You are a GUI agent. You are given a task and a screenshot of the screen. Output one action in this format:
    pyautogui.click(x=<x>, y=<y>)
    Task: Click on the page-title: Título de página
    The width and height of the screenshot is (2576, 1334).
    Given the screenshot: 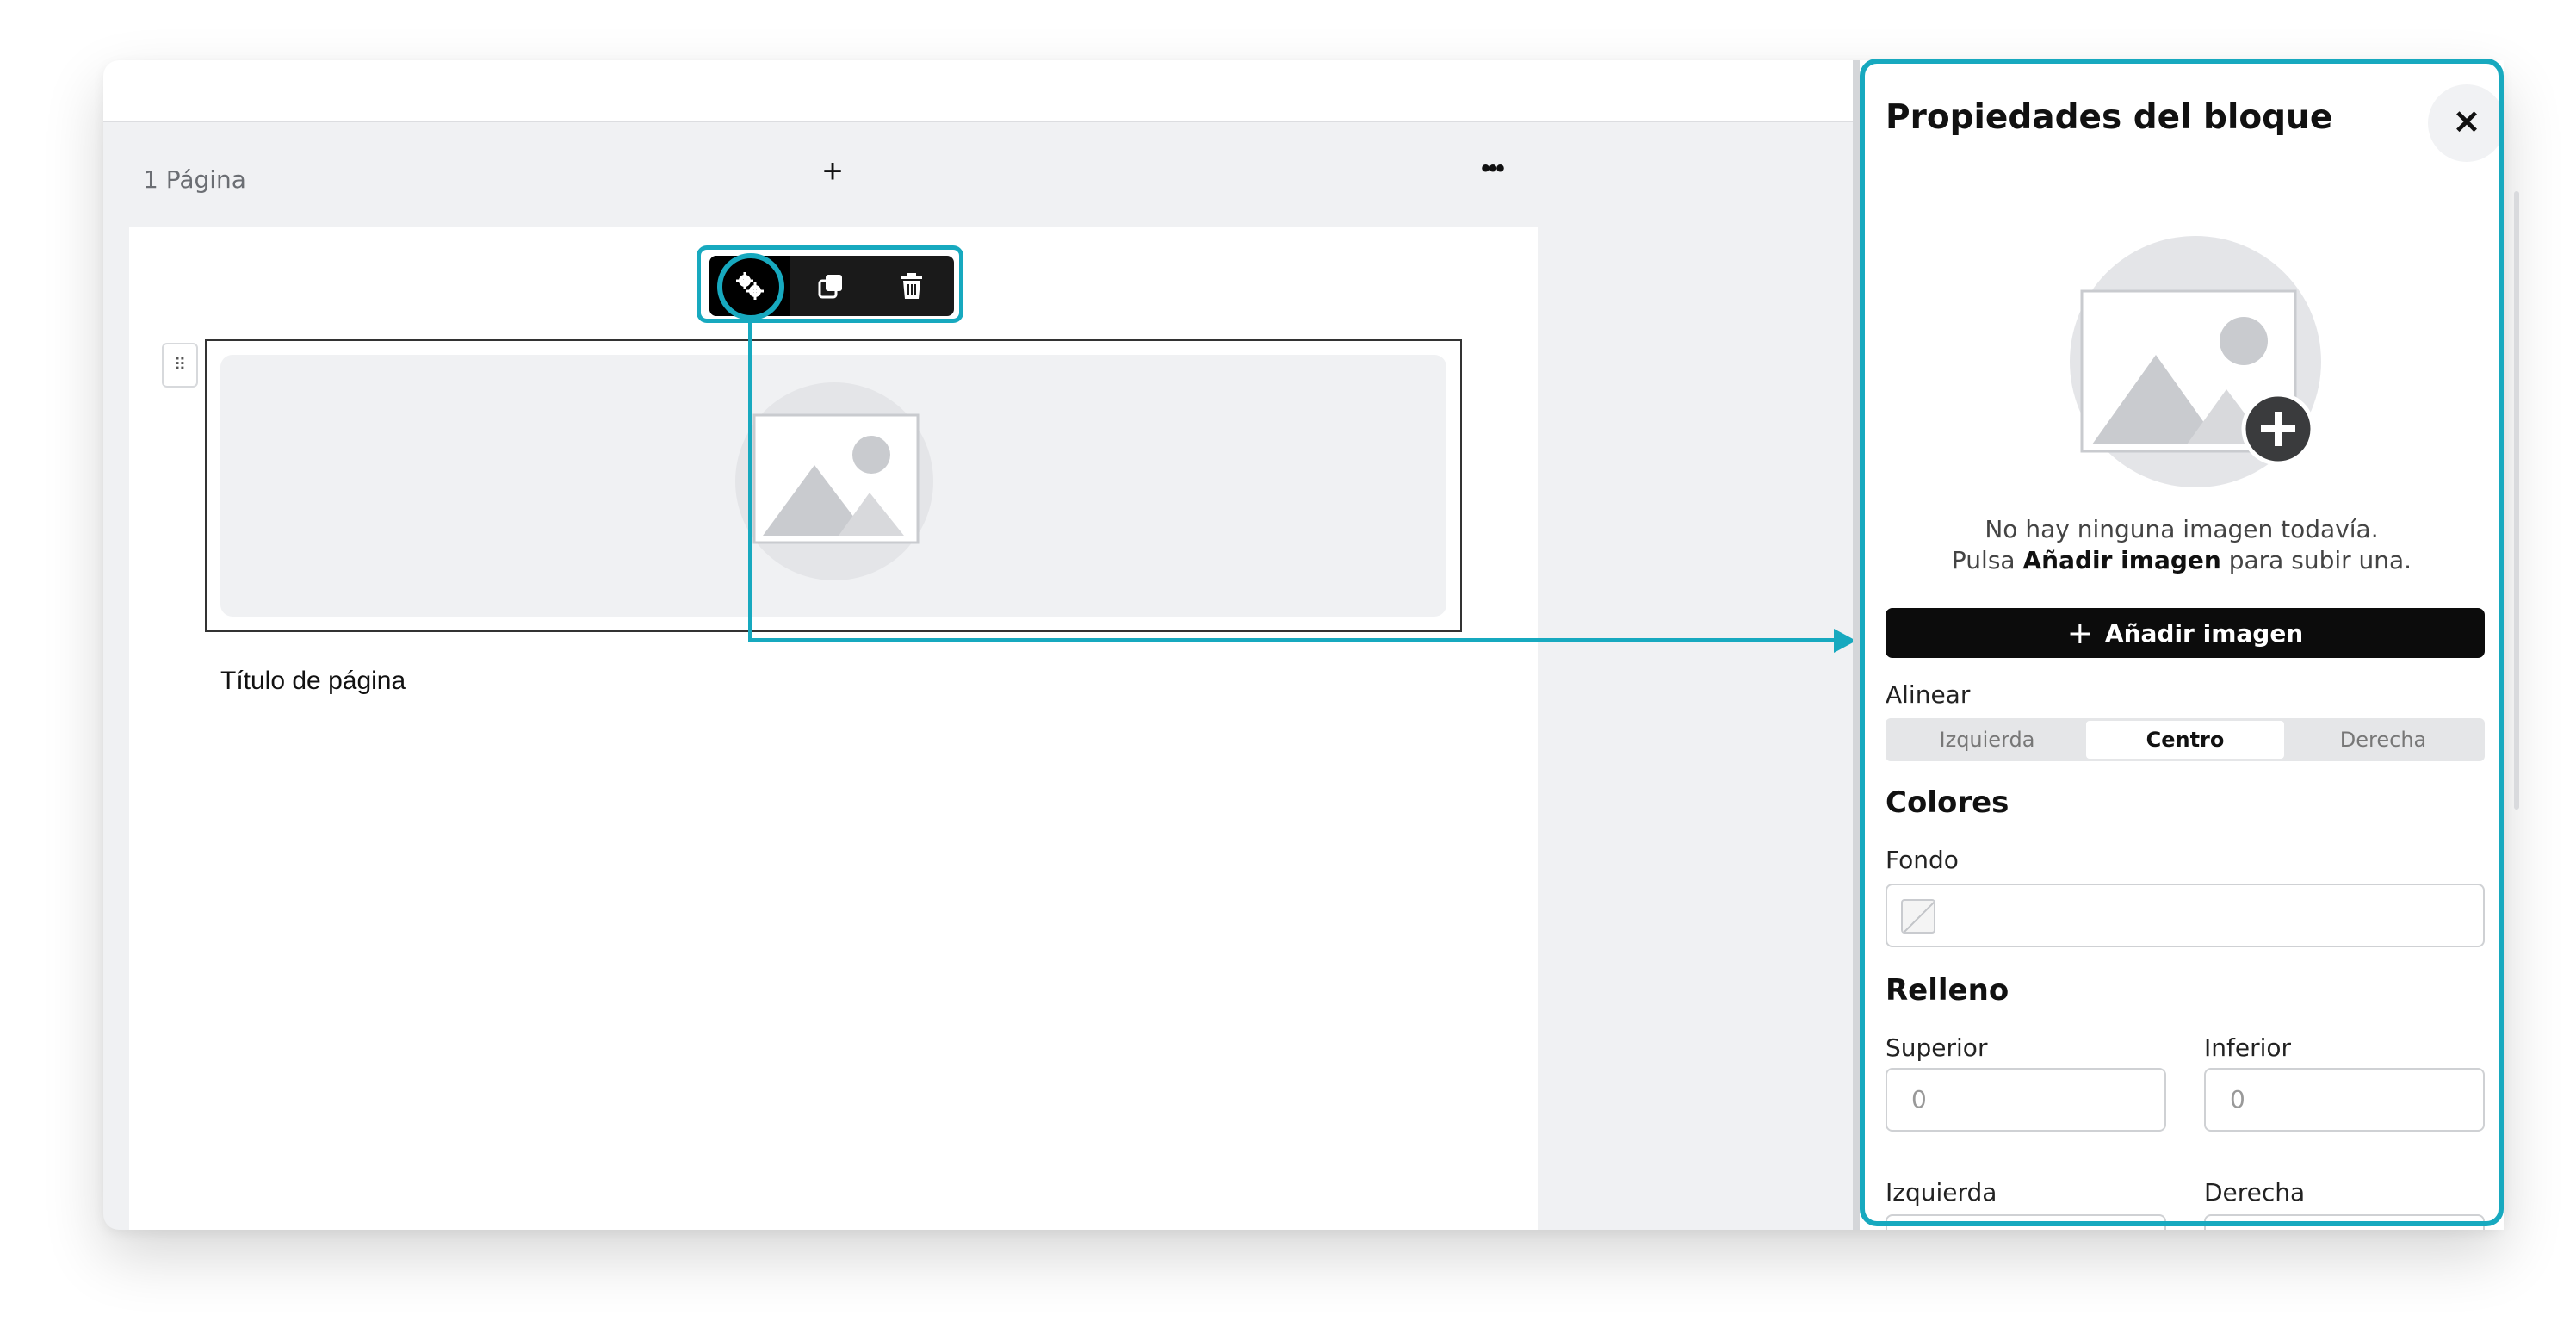 What is the action you would take?
    pyautogui.click(x=313, y=681)
    